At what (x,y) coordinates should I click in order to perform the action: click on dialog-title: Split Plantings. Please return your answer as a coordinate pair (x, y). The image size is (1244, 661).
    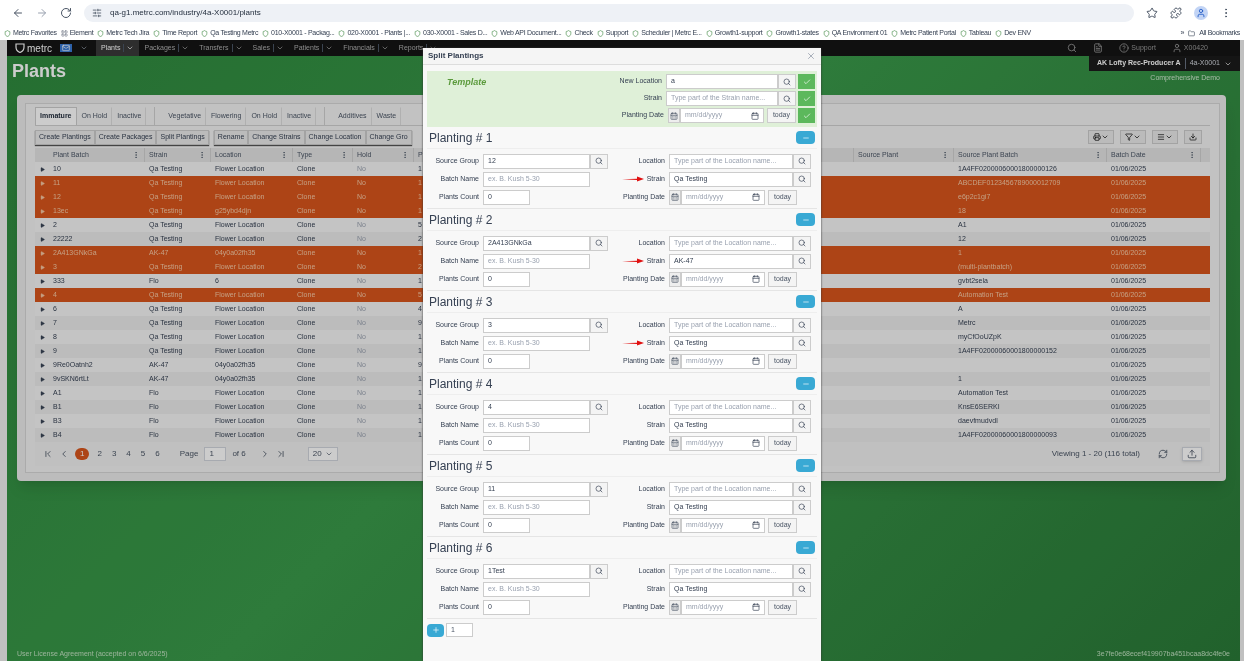
    Looking at the image, I should click on (456, 56).